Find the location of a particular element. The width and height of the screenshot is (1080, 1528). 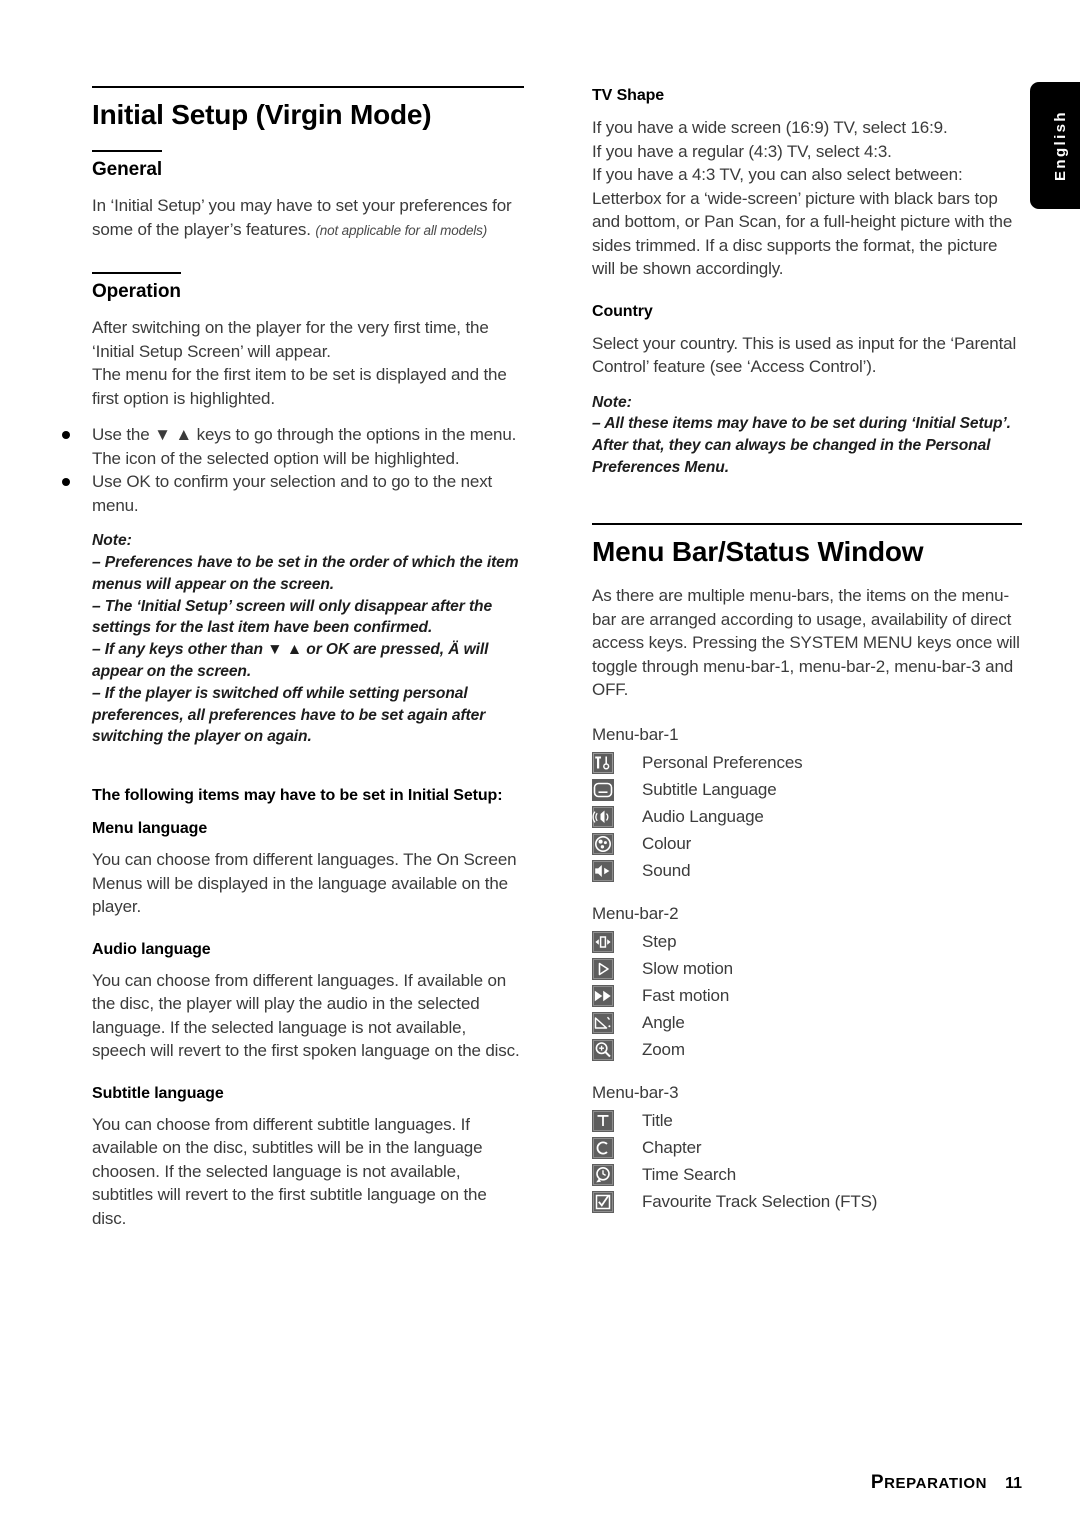

list-item: Favourite Track Selection (FTS) is located at coordinates (807, 1202).